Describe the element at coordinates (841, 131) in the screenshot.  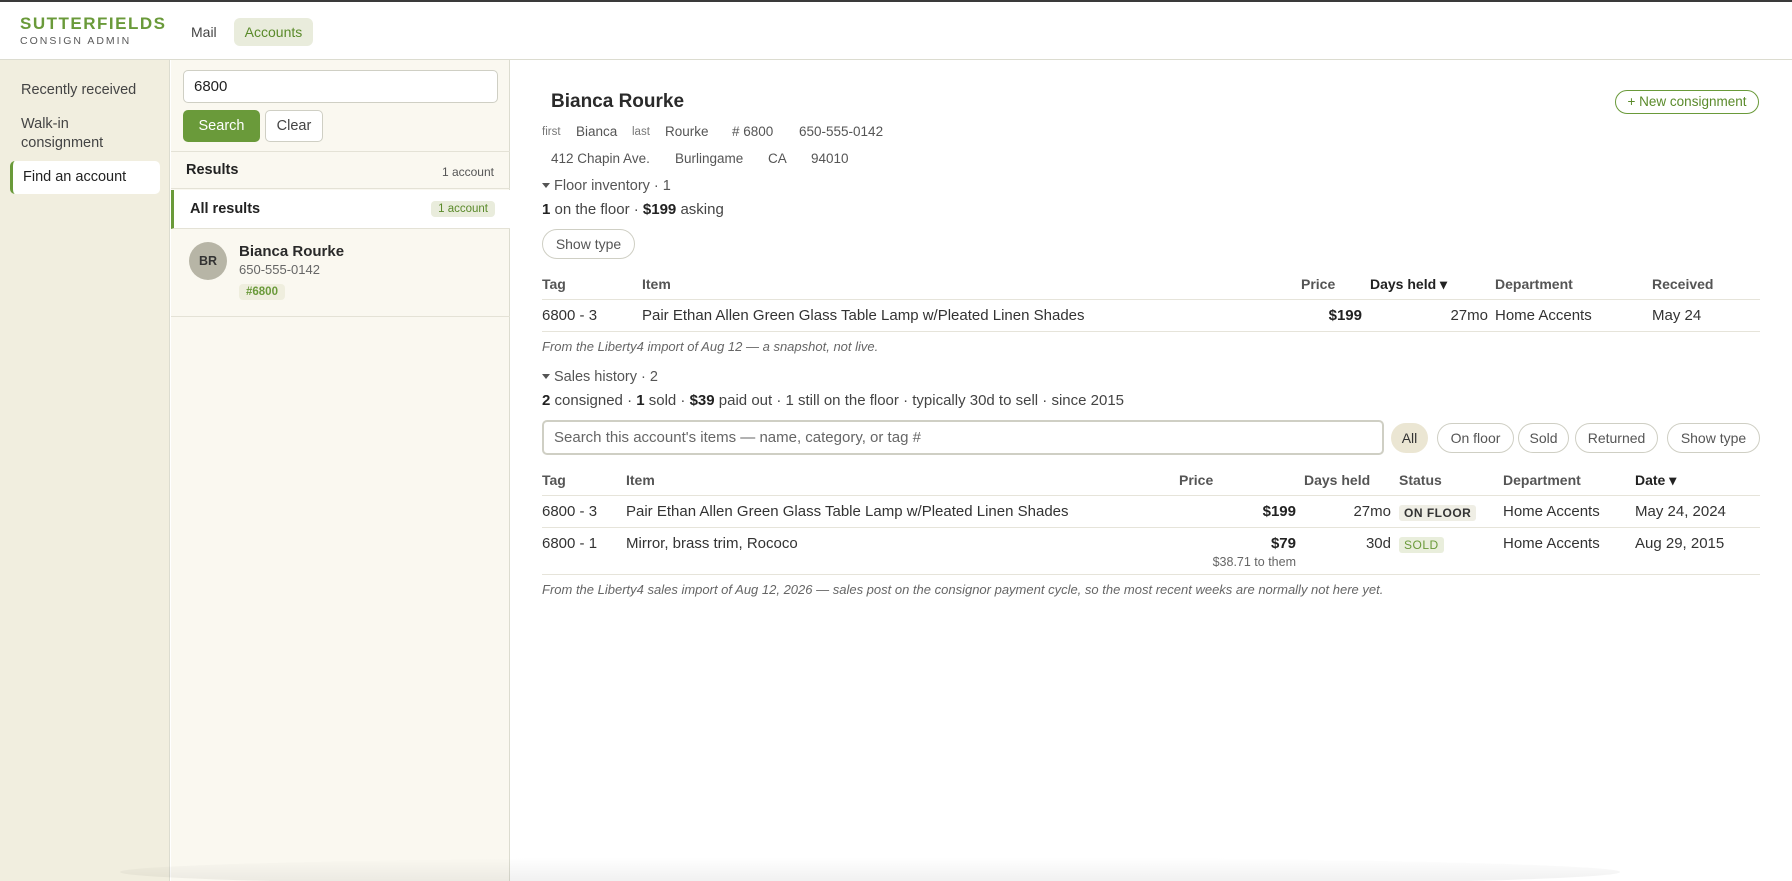
I see `account-phone: 650-555-0142` at that location.